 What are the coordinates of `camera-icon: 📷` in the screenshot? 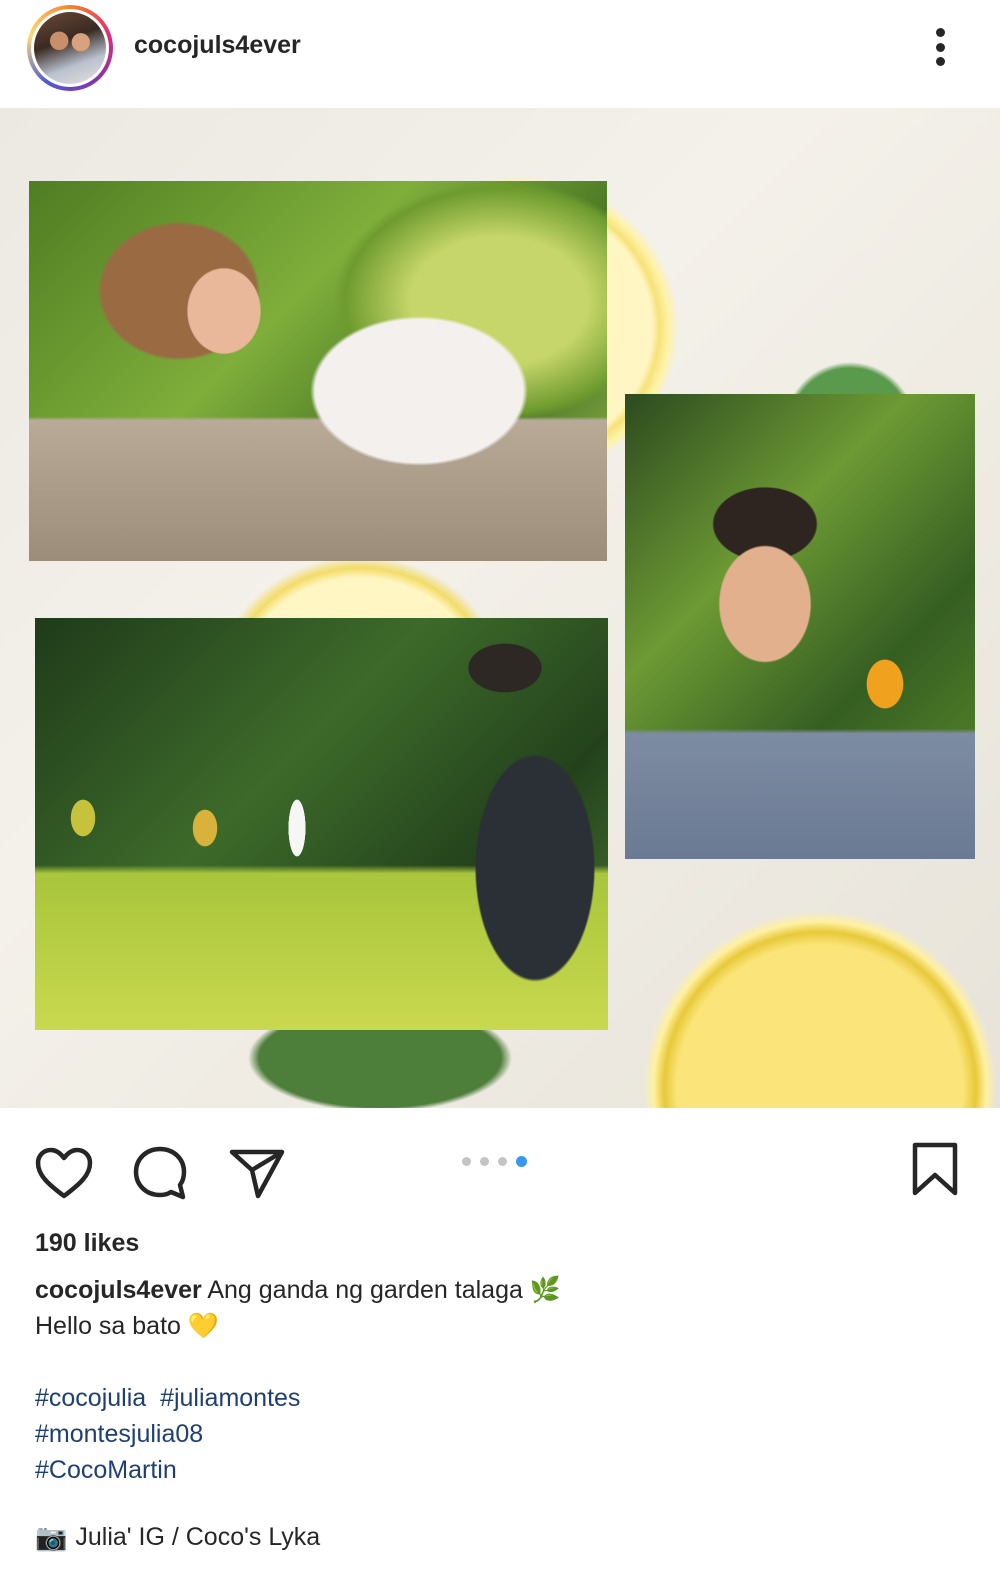 It's located at (51, 1537).